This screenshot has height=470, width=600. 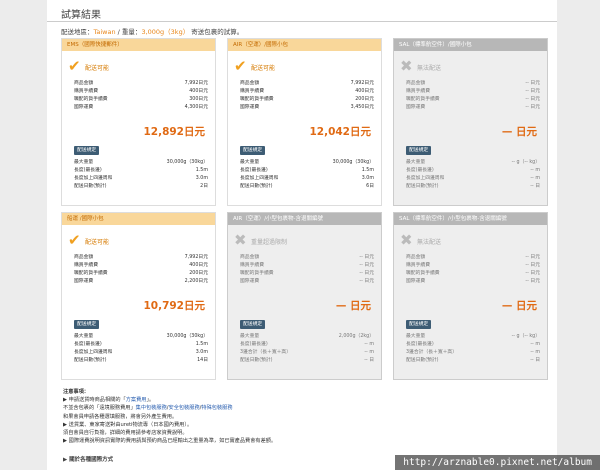 What do you see at coordinates (76, 392) in the screenshot?
I see `notes-heading: 注意事項：` at bounding box center [76, 392].